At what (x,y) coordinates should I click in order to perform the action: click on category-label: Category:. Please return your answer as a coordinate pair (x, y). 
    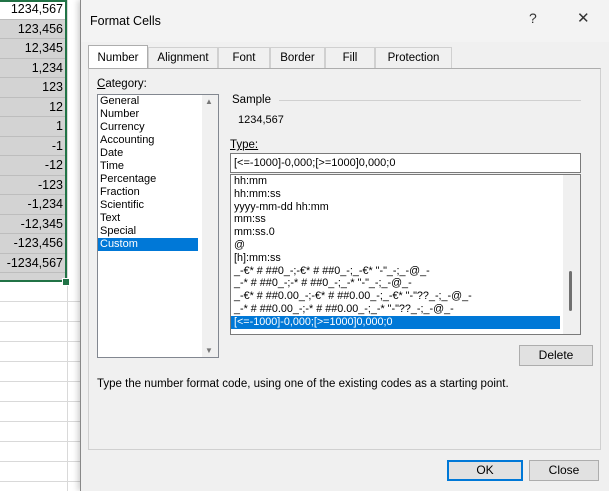
    Looking at the image, I should click on (122, 84).